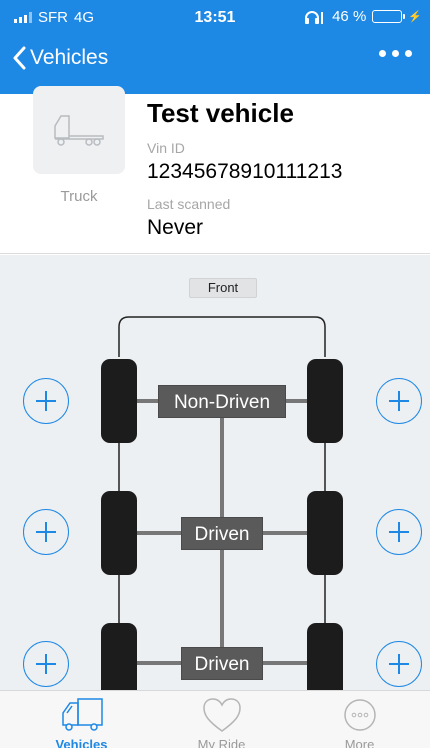 Image resolution: width=430 pixels, height=748 pixels. What do you see at coordinates (325, 533) in the screenshot?
I see `tire-middle-right` at bounding box center [325, 533].